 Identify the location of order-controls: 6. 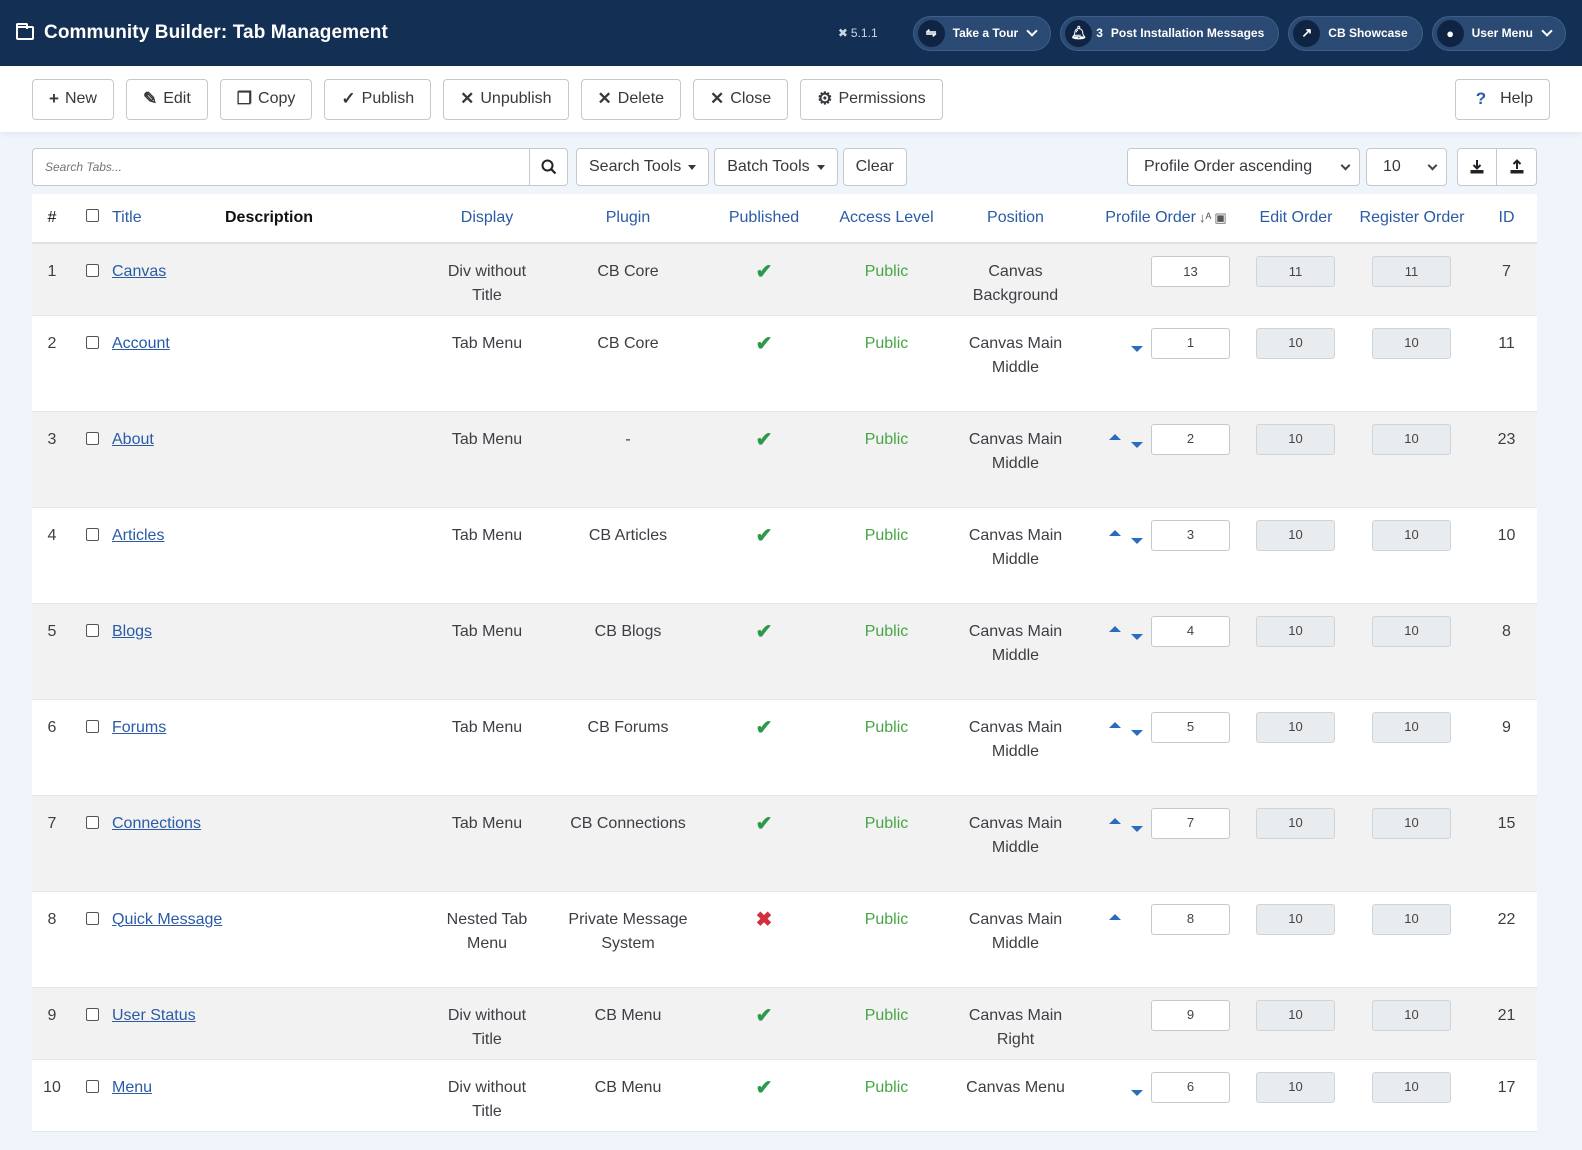
(1166, 1087).